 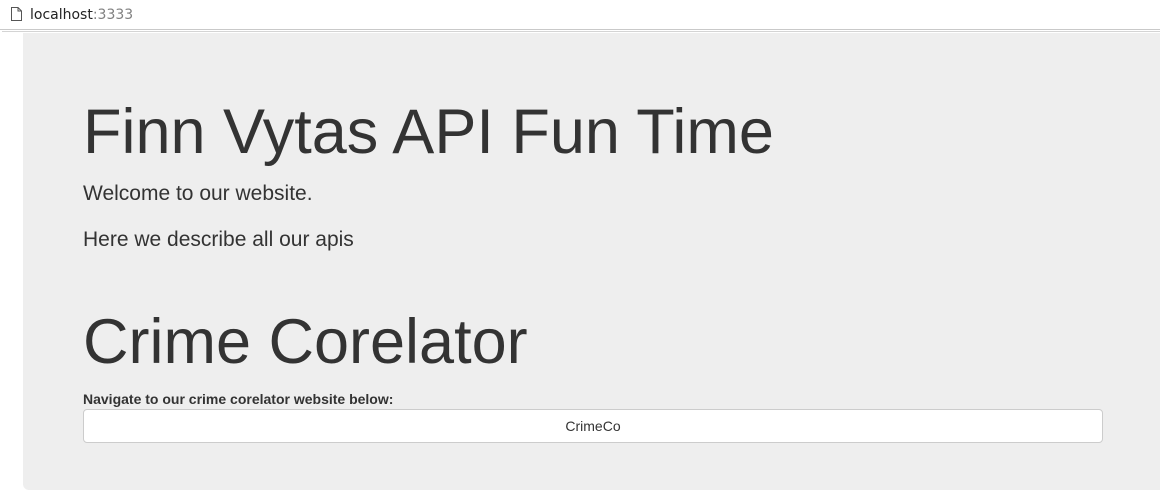 I want to click on page-icon, so click(x=16, y=14).